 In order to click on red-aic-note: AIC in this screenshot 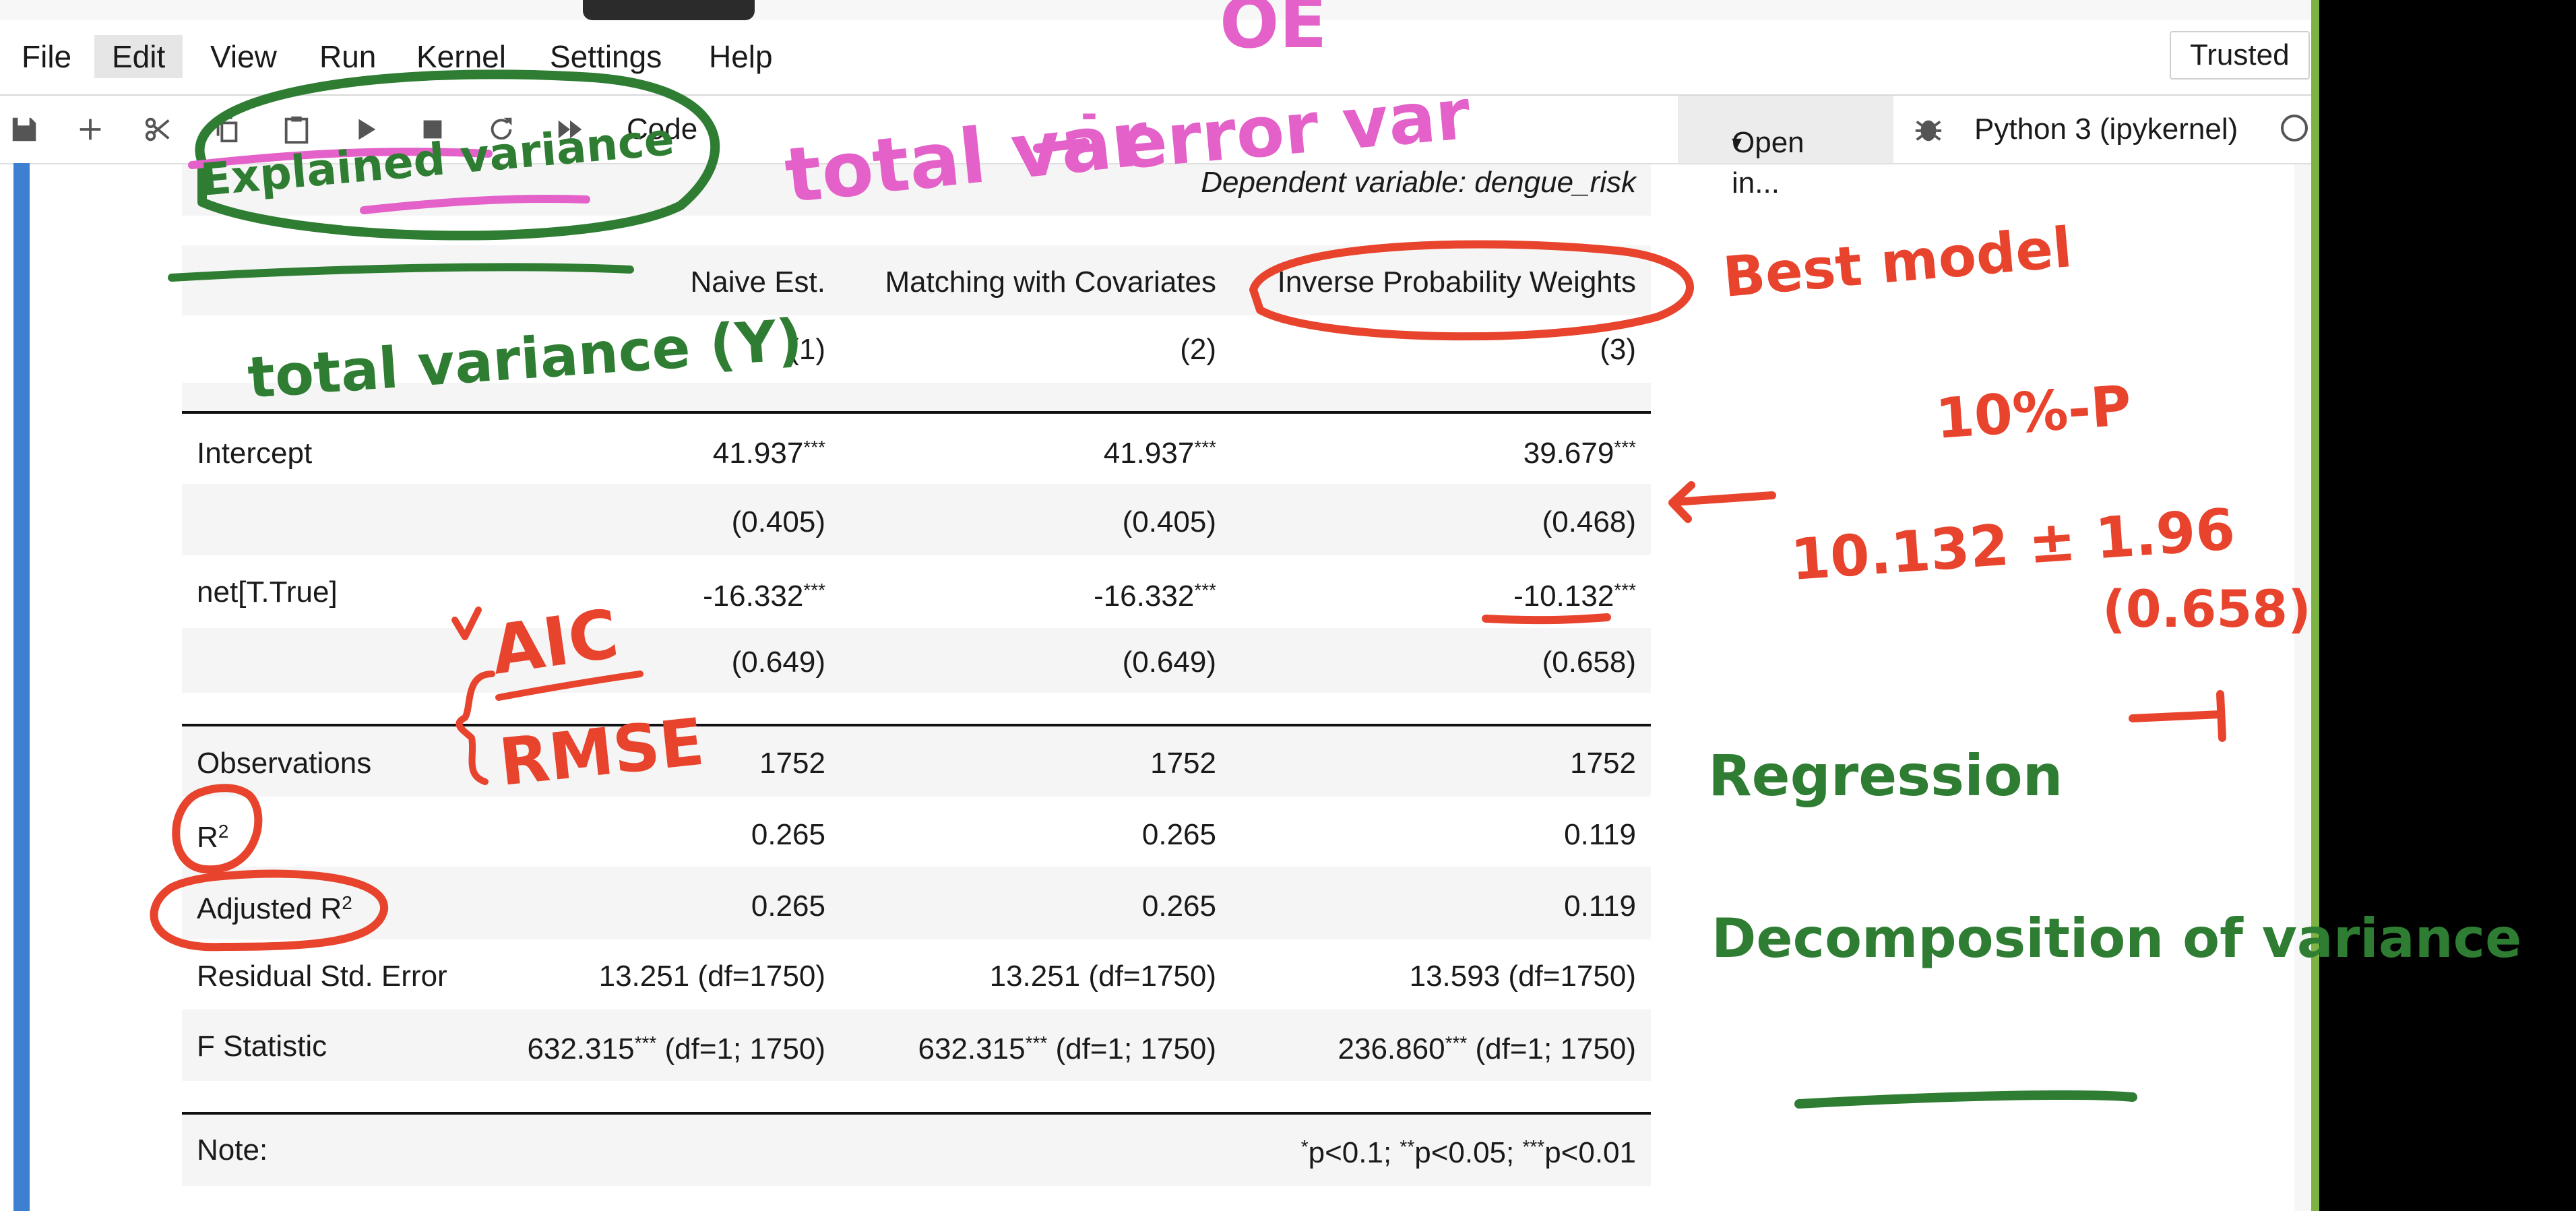, I will do `click(554, 642)`.